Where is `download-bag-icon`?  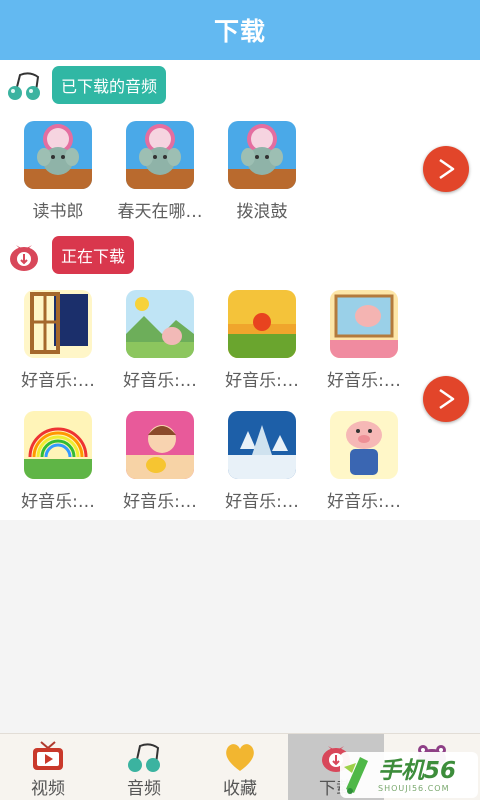 download-bag-icon is located at coordinates (24, 258).